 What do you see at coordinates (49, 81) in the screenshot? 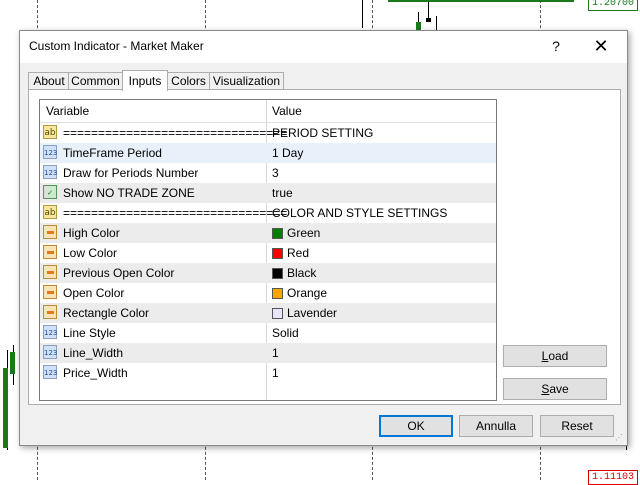
I see `tab-about: About` at bounding box center [49, 81].